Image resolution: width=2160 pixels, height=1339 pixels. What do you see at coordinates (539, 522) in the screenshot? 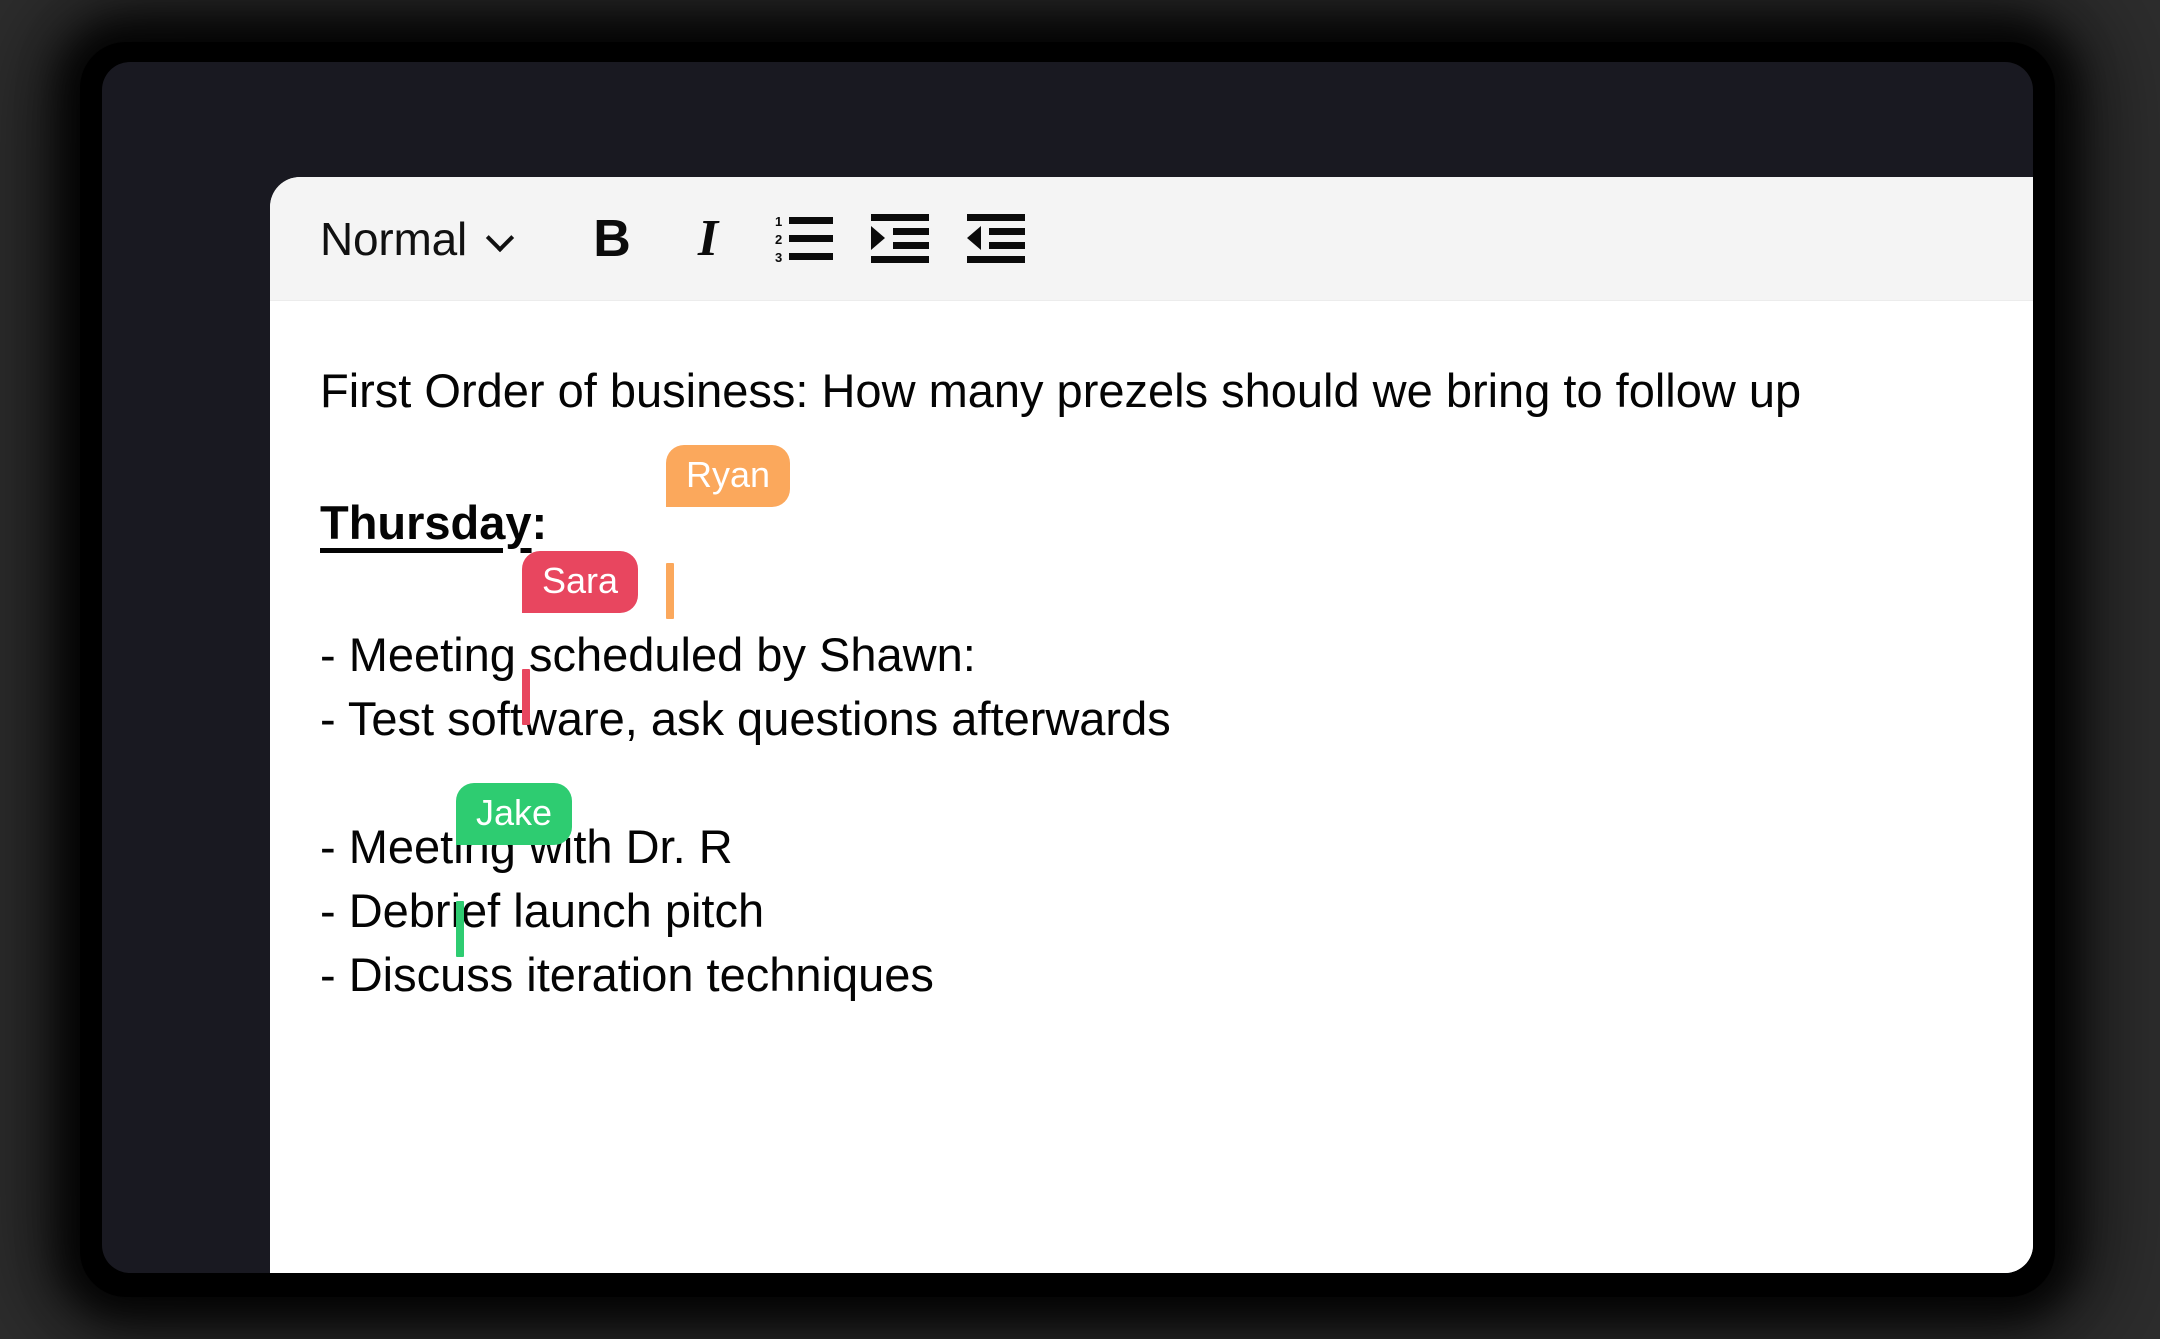
I see `heading-suffix: :` at bounding box center [539, 522].